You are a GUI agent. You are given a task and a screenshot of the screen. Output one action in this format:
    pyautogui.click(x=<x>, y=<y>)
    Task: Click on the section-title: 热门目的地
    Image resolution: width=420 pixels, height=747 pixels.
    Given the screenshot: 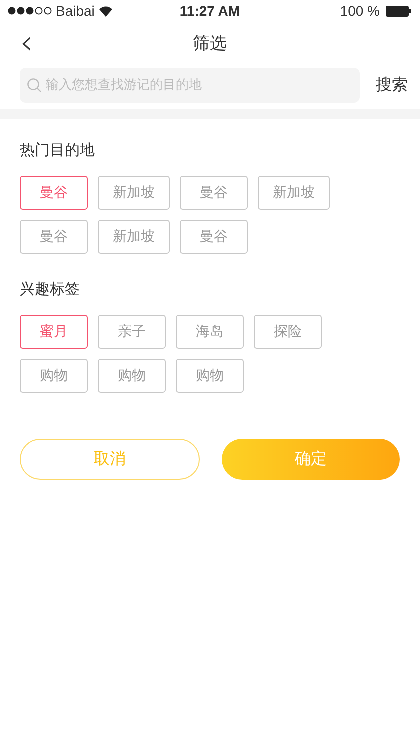 What is the action you would take?
    pyautogui.click(x=58, y=150)
    